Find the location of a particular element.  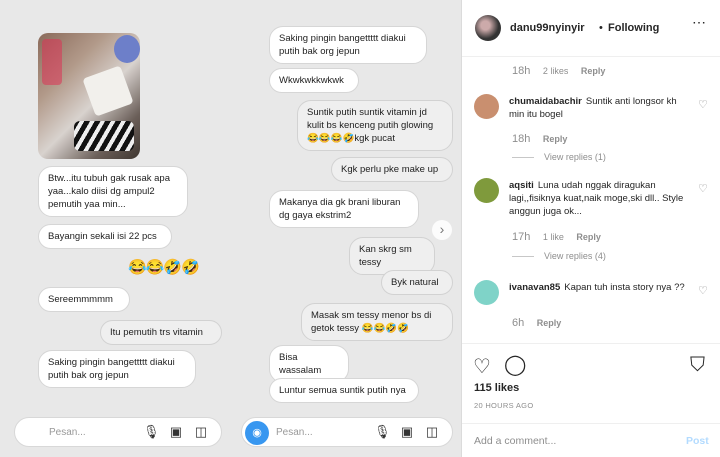

chat-message: Sereemmmmm is located at coordinates (84, 299).